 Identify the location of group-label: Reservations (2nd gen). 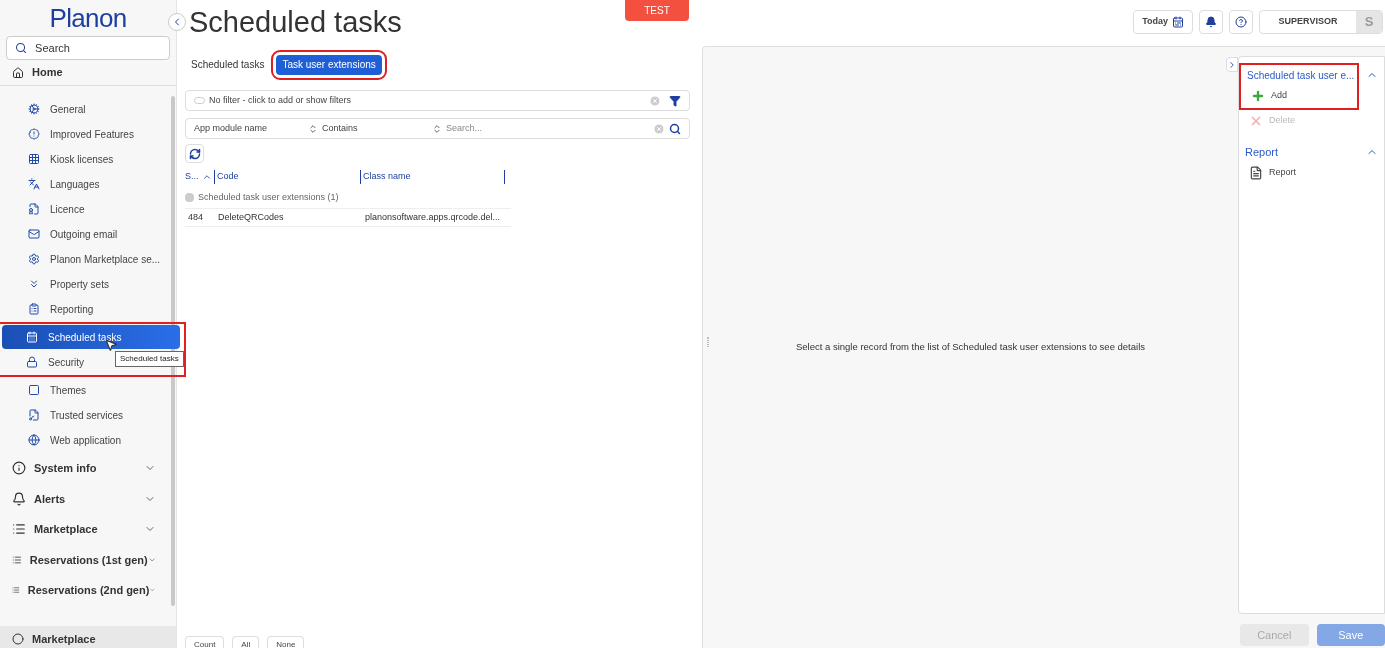
(88, 590).